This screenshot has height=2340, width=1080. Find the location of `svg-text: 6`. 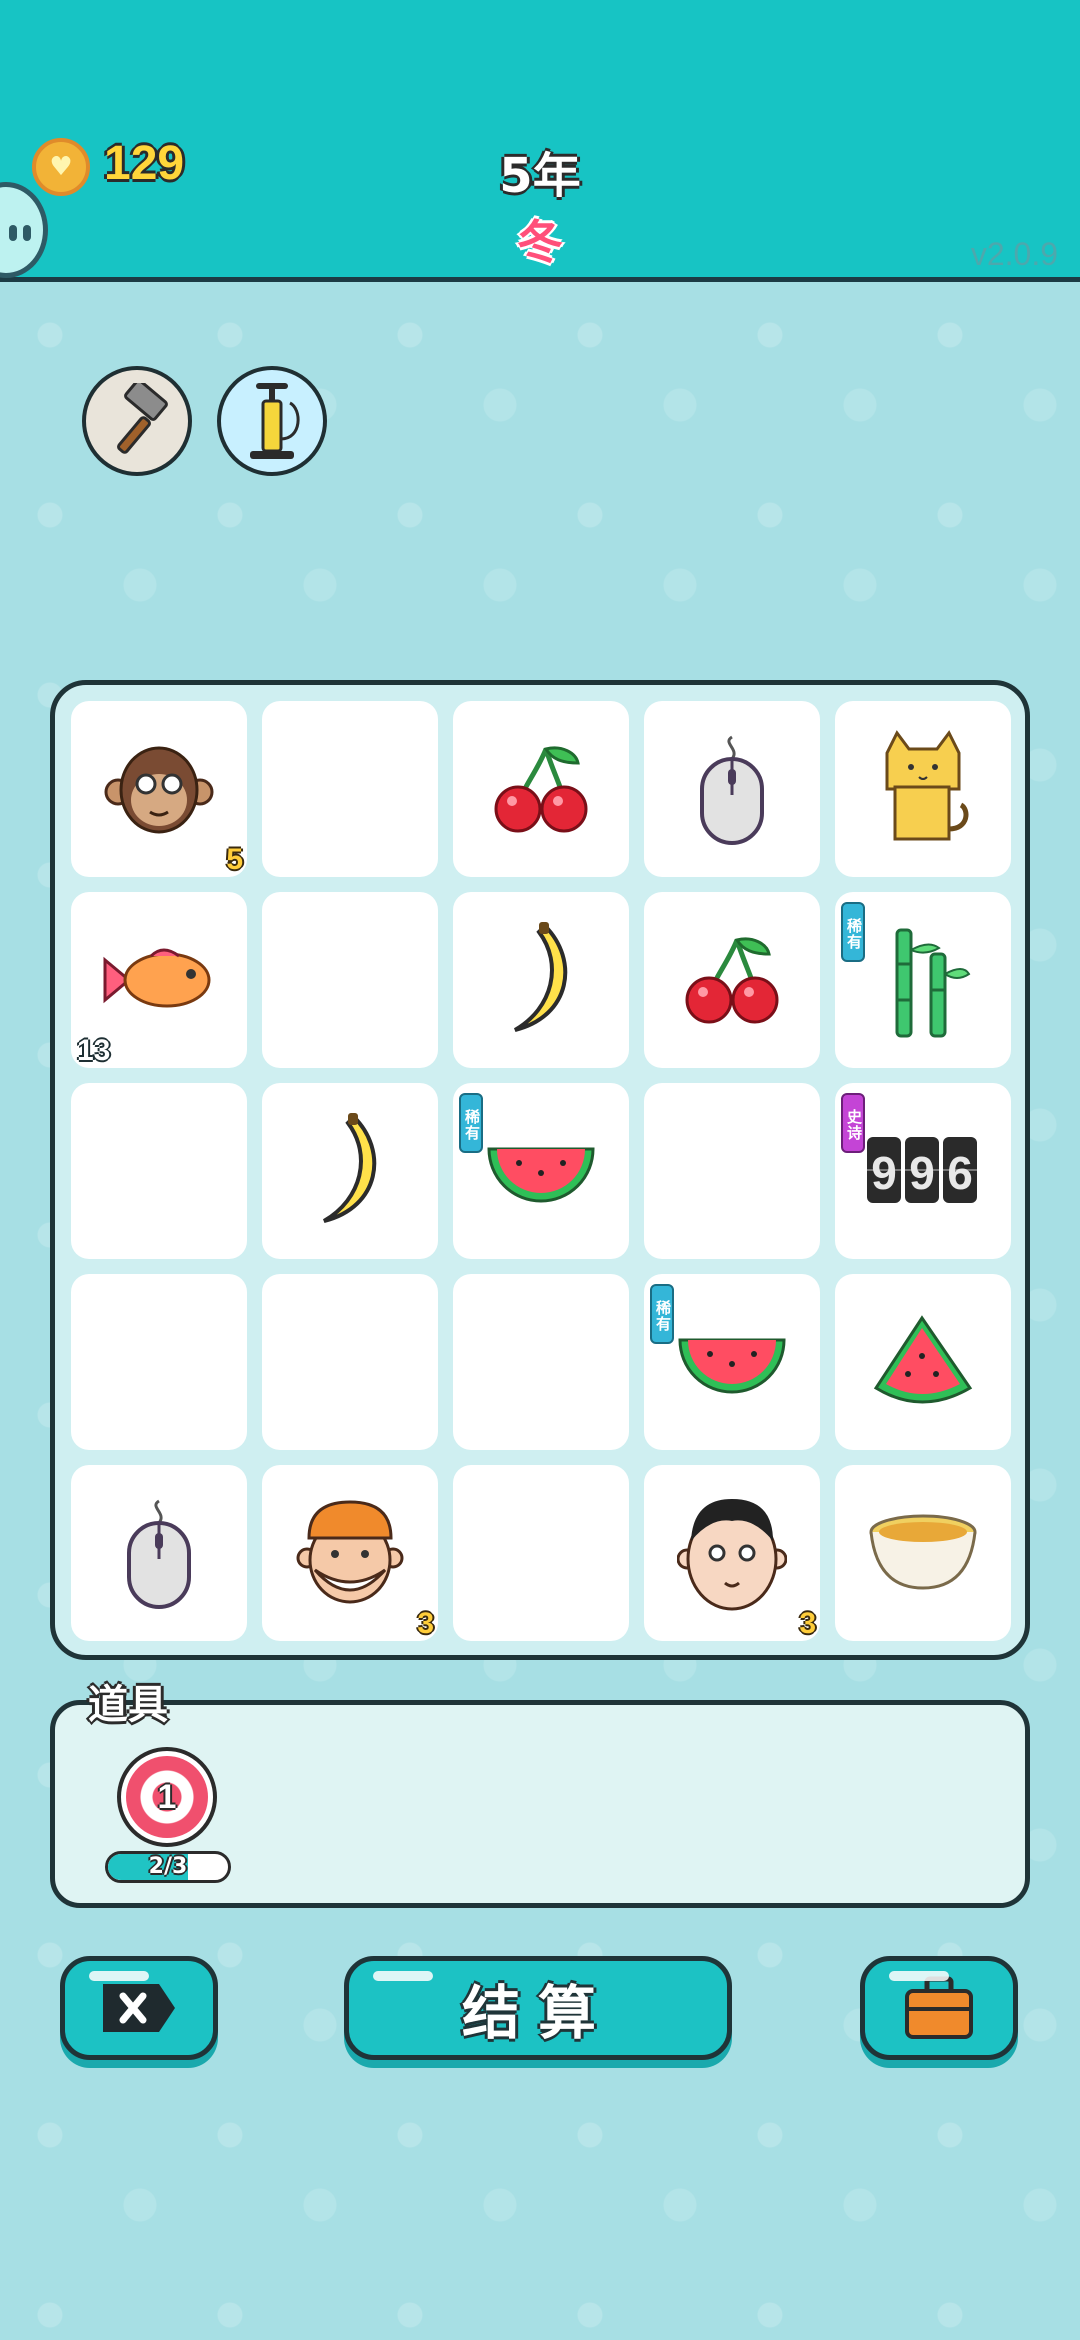

svg-text: 6 is located at coordinates (960, 1173).